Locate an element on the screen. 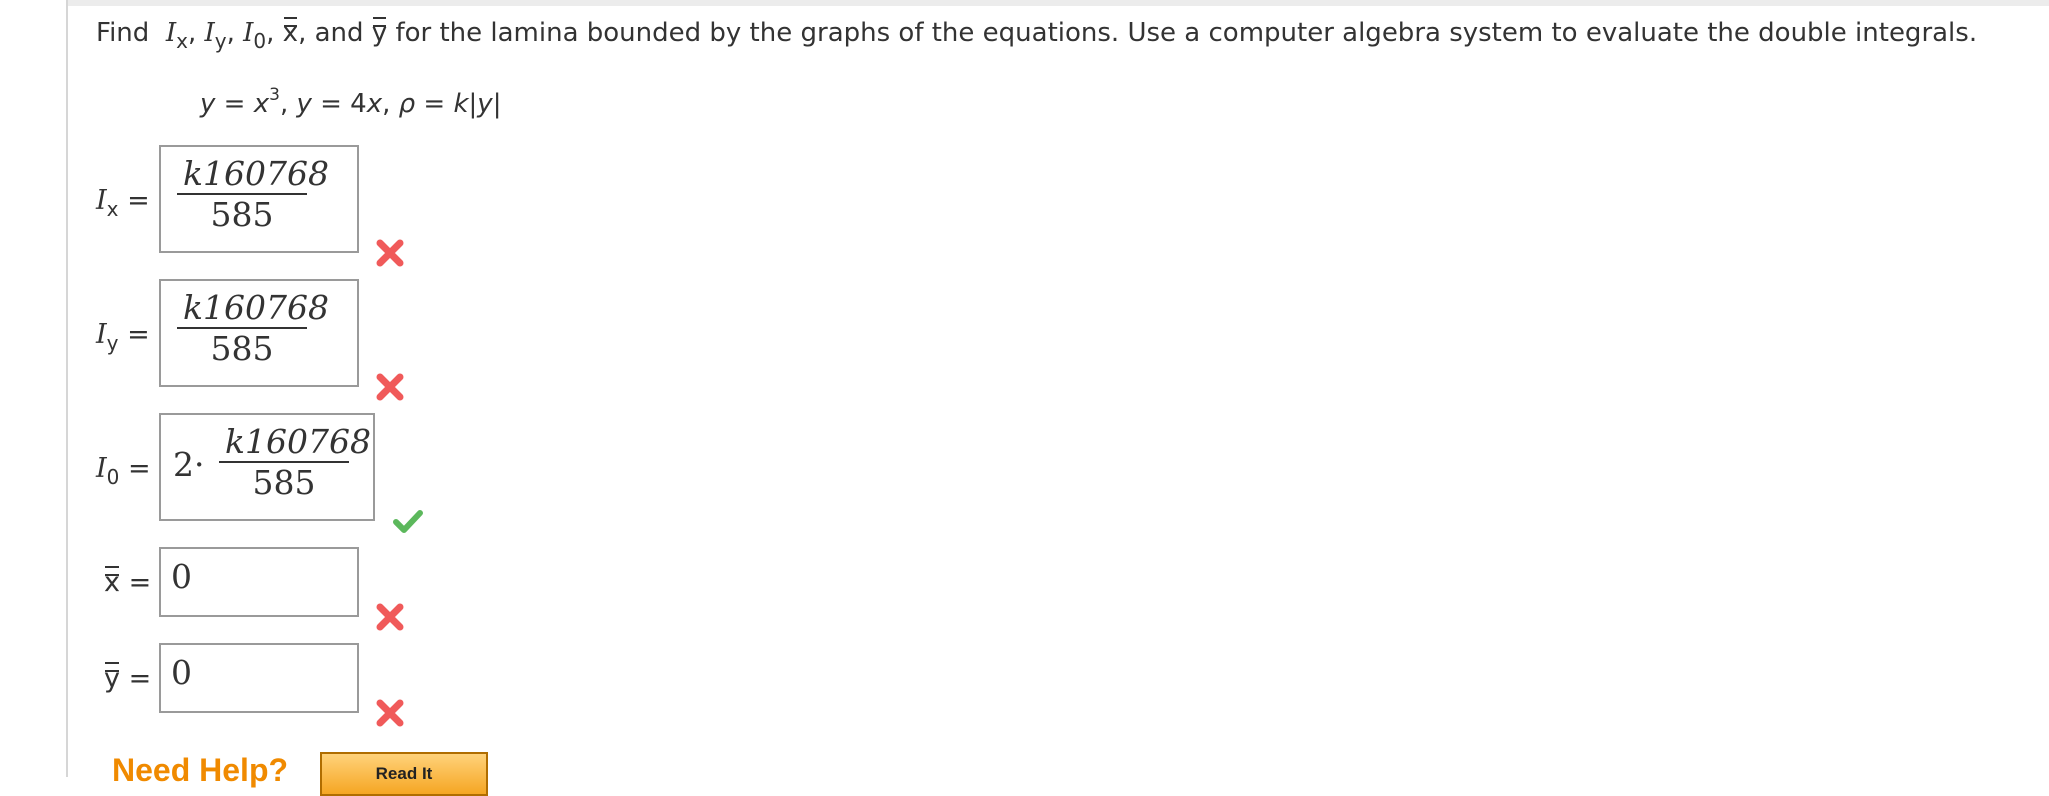  label-i0: I0 = is located at coordinates (123, 471).